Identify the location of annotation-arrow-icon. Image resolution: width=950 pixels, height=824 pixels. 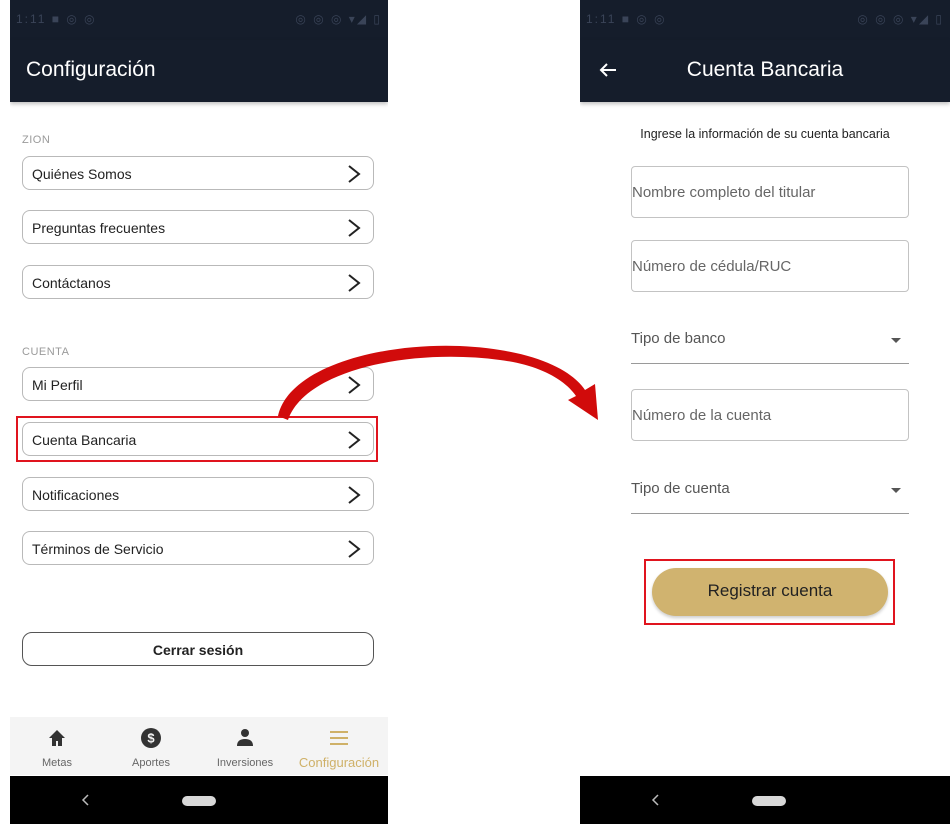
(438, 382).